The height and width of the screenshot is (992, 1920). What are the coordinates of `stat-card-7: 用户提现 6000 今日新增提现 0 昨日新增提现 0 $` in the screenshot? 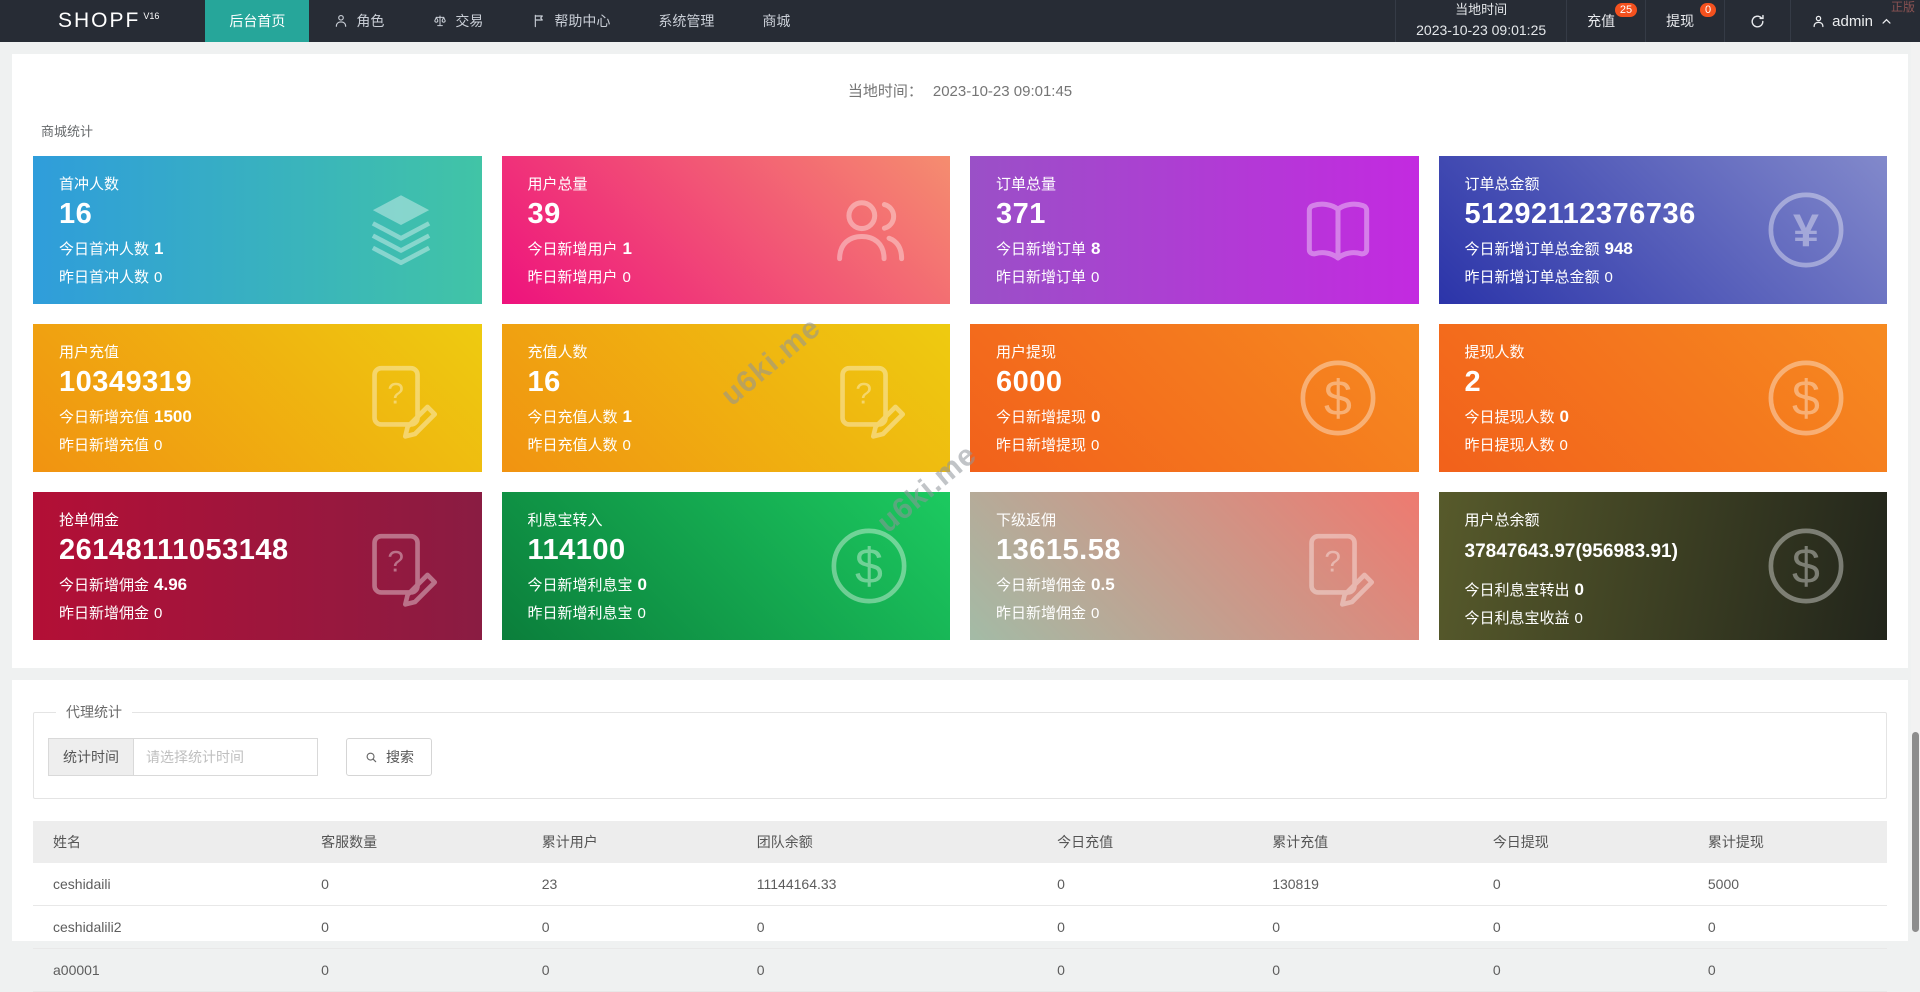 It's located at (1194, 398).